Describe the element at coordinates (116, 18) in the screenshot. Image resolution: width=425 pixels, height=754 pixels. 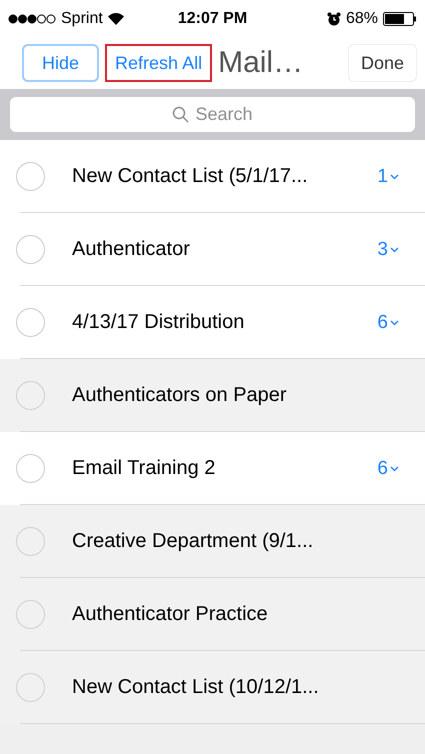
I see `wifi-icon` at that location.